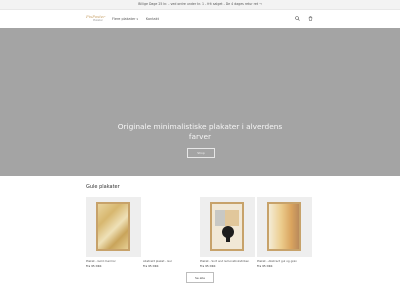  I want to click on header-icons, so click(304, 18).